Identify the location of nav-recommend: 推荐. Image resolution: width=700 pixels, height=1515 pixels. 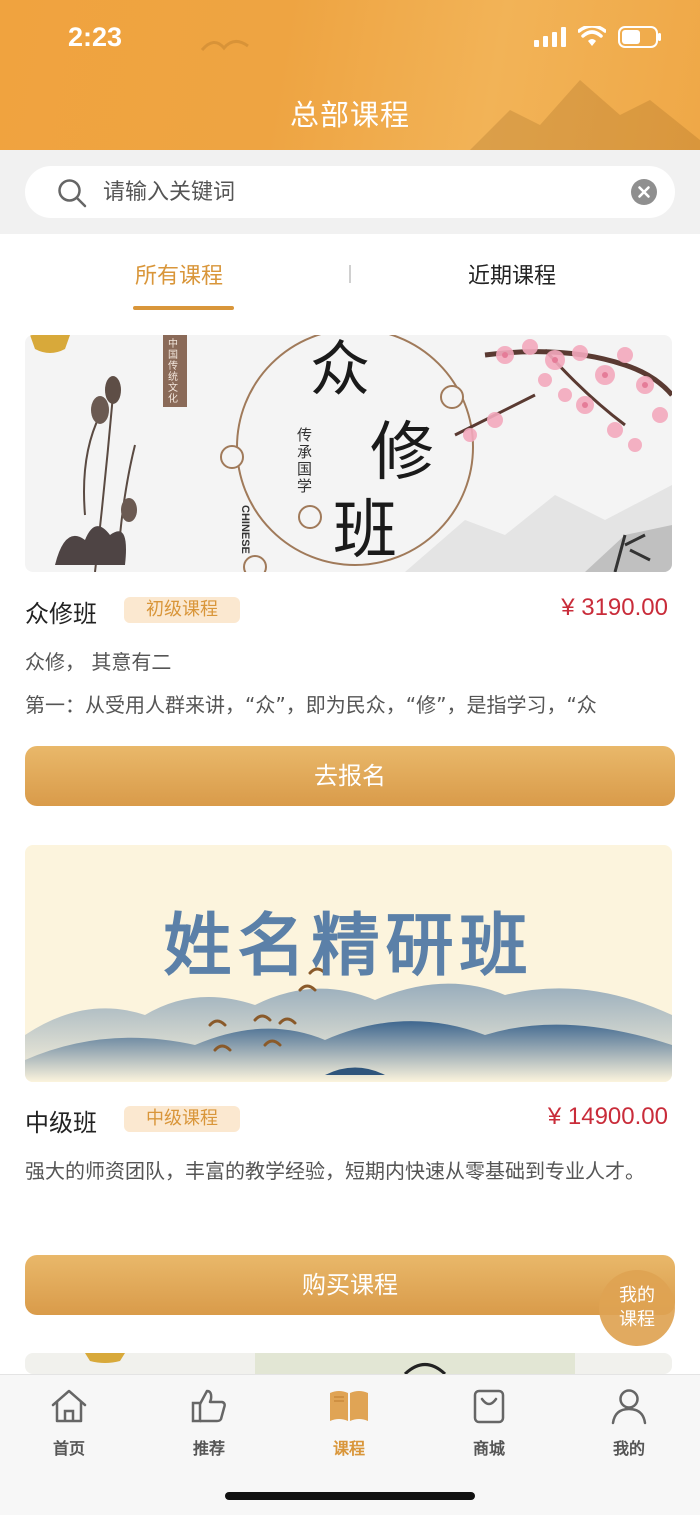
(209, 1423).